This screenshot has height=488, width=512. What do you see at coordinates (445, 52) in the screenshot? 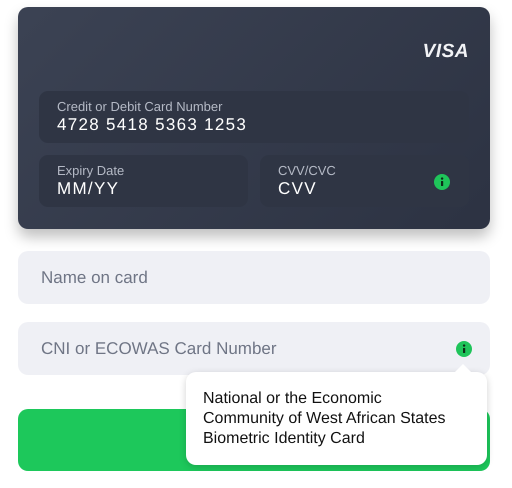
I see `visa-logo: VISA` at bounding box center [445, 52].